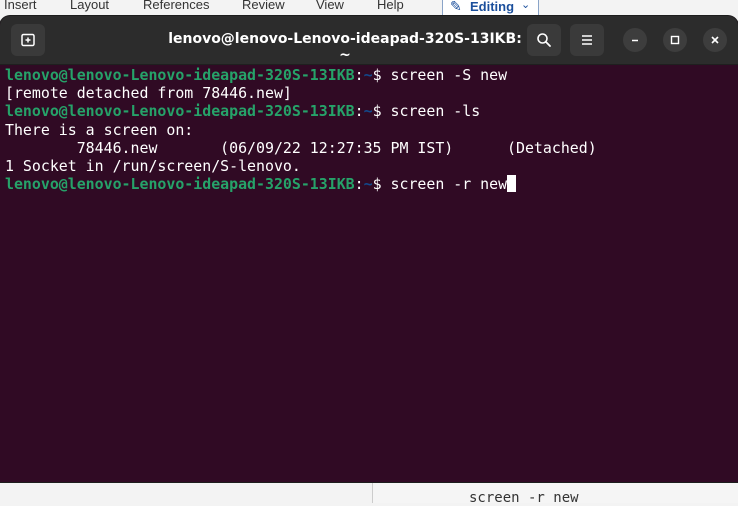 The width and height of the screenshot is (738, 506). What do you see at coordinates (153, 165) in the screenshot?
I see `terminal-output-line: 1 Socket in /run/screen/S-lenovo.` at bounding box center [153, 165].